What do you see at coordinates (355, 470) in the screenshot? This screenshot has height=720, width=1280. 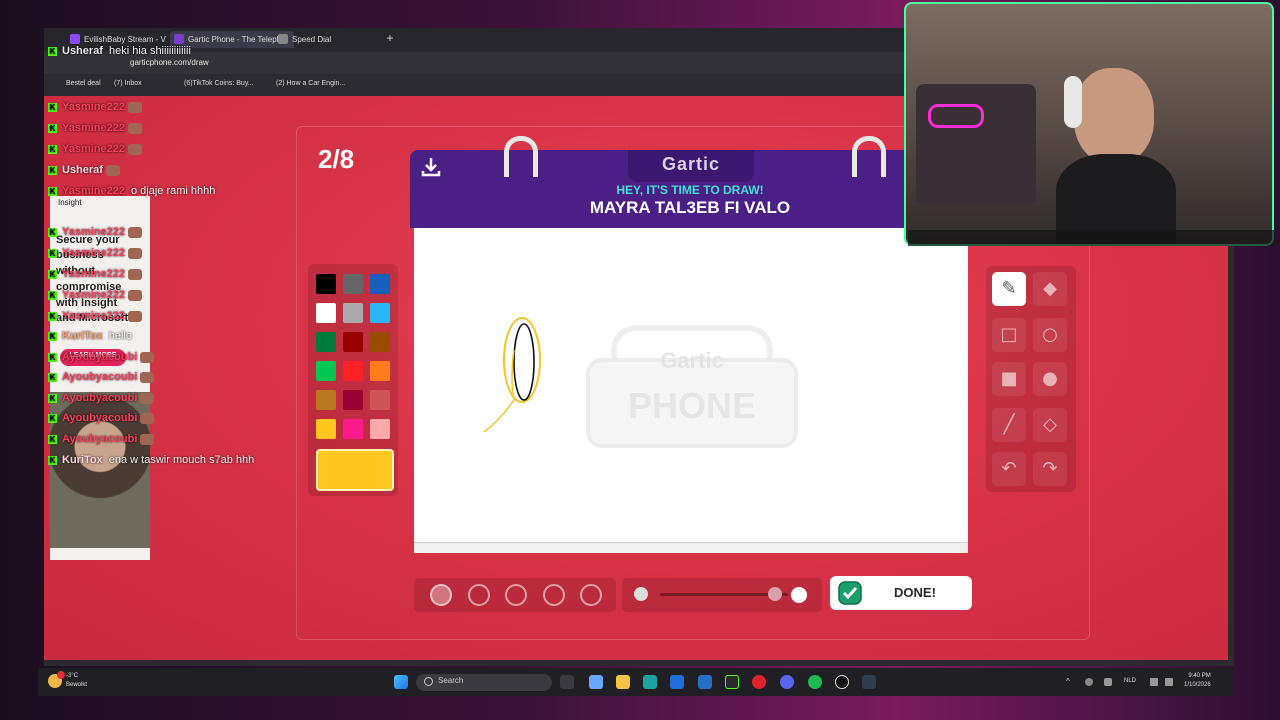 I see `selected-color` at bounding box center [355, 470].